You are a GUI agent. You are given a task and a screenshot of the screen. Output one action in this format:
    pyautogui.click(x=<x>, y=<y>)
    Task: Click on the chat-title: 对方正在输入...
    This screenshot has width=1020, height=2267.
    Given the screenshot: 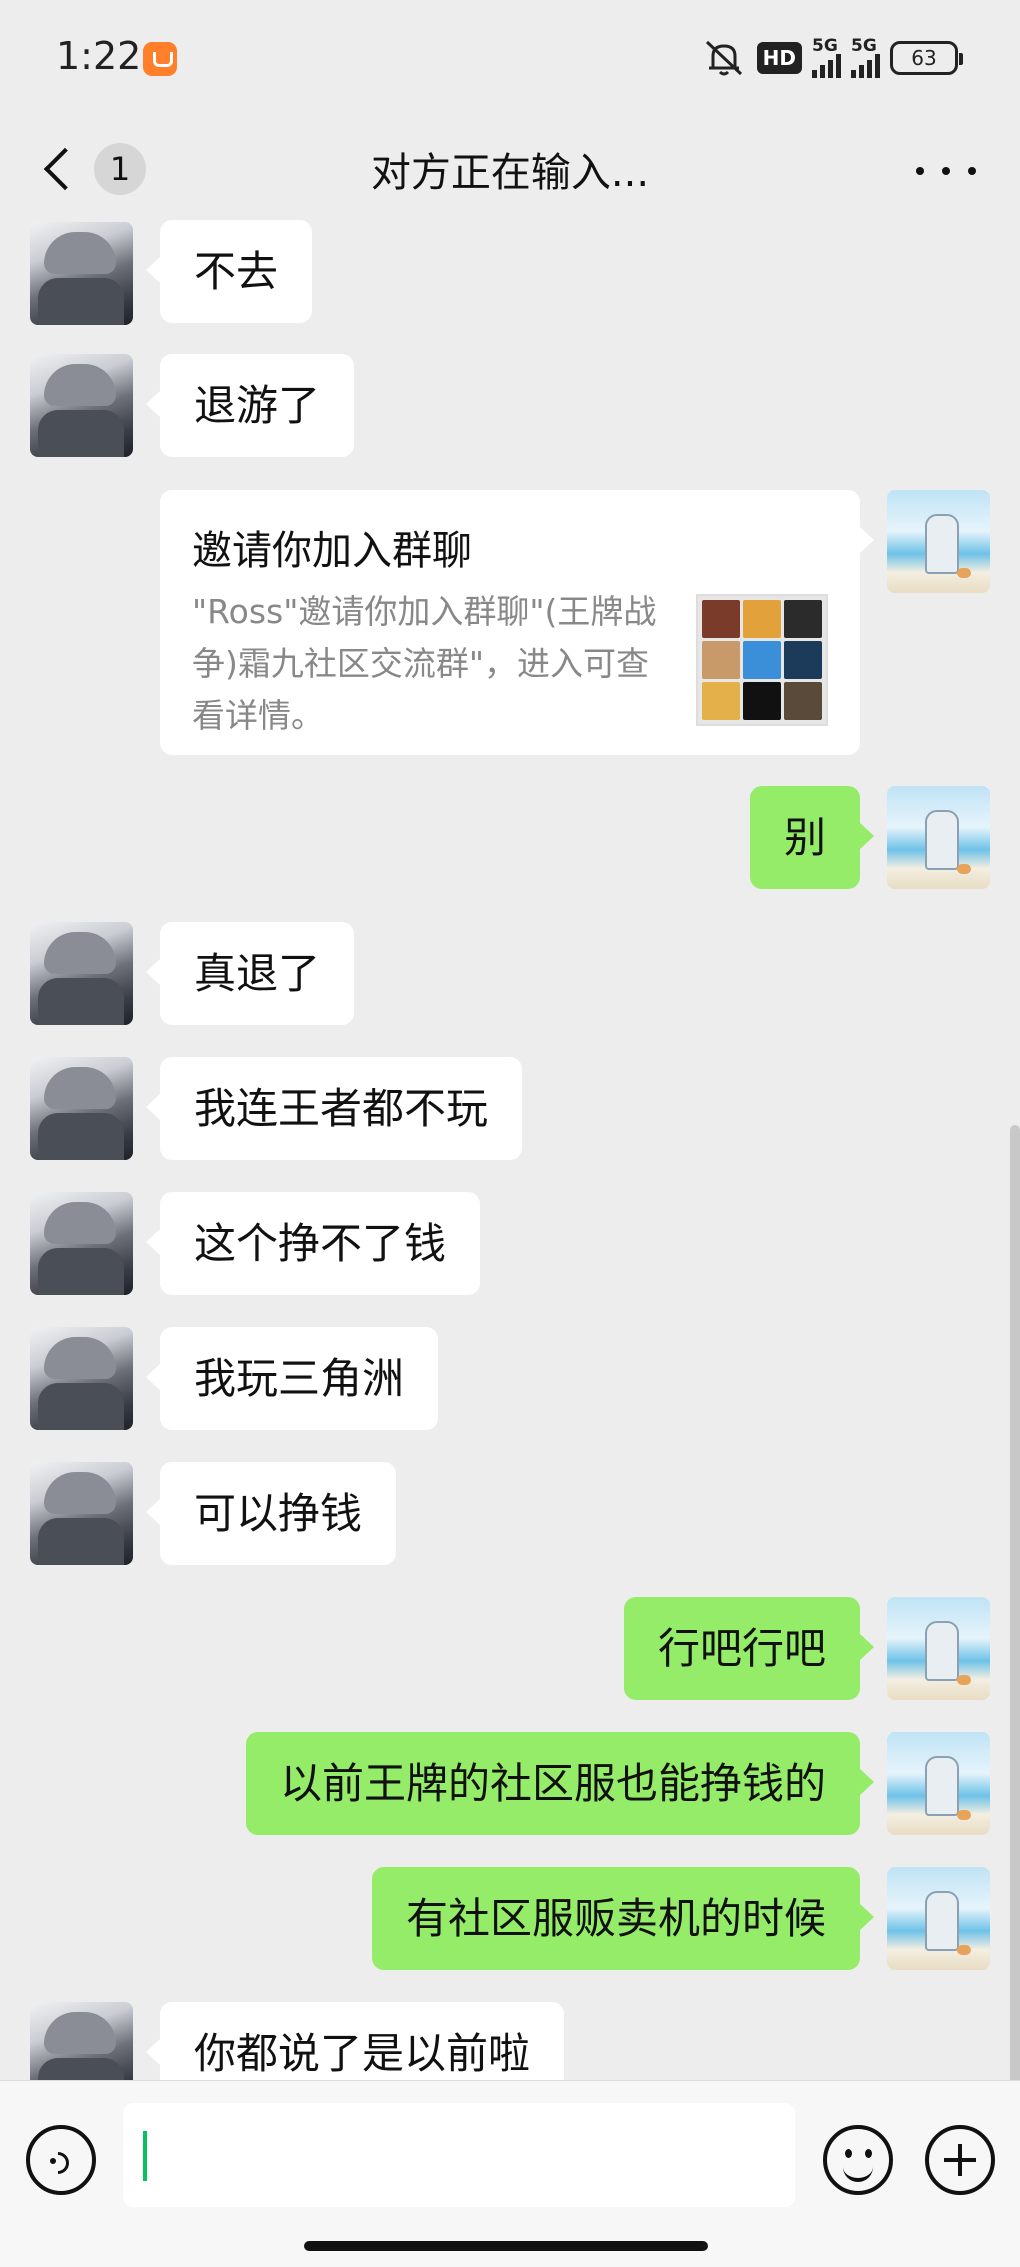 What is the action you would take?
    pyautogui.click(x=510, y=173)
    